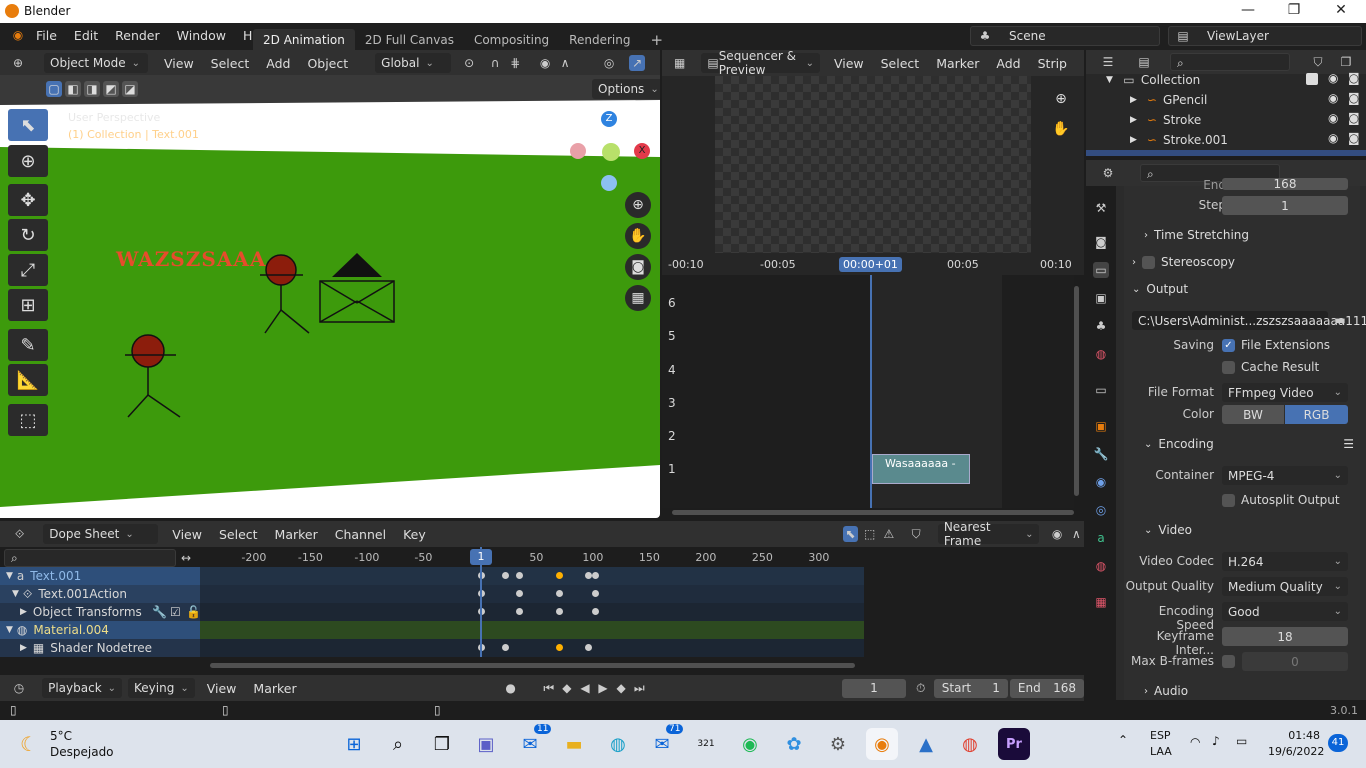 Image resolution: width=1366 pixels, height=768 pixels. I want to click on keyboard-layout: LAA, so click(1161, 751).